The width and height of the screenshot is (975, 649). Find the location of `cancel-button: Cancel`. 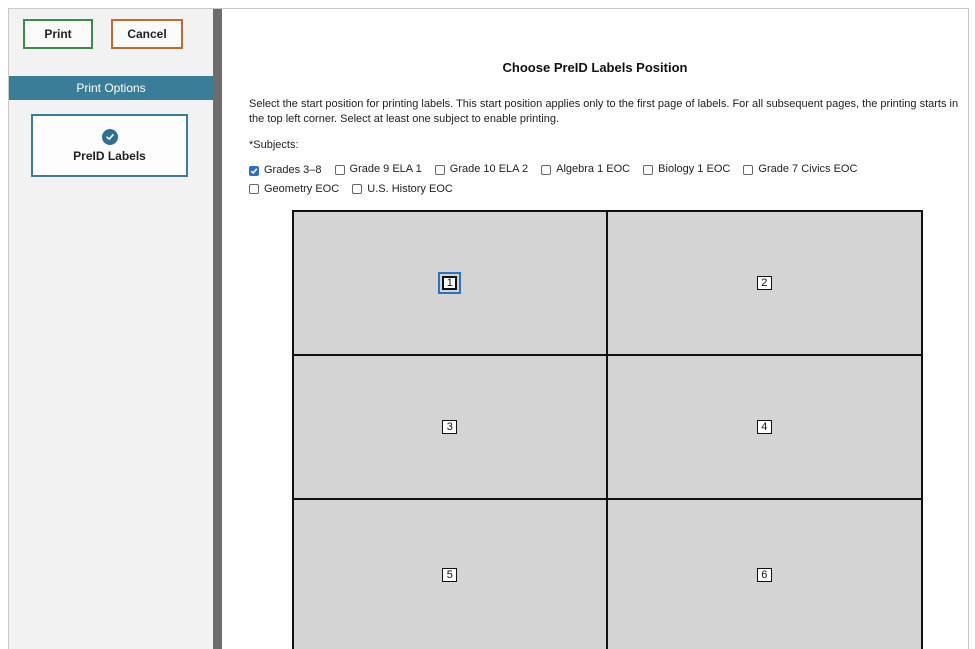

cancel-button: Cancel is located at coordinates (147, 34).